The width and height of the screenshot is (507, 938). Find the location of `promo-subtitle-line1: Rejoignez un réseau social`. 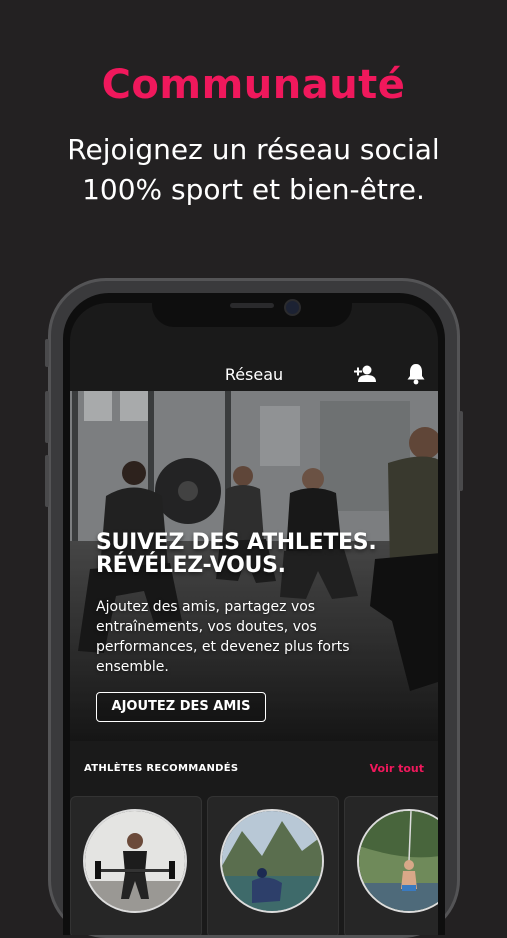

promo-subtitle-line1: Rejoignez un réseau social is located at coordinates (253, 149).